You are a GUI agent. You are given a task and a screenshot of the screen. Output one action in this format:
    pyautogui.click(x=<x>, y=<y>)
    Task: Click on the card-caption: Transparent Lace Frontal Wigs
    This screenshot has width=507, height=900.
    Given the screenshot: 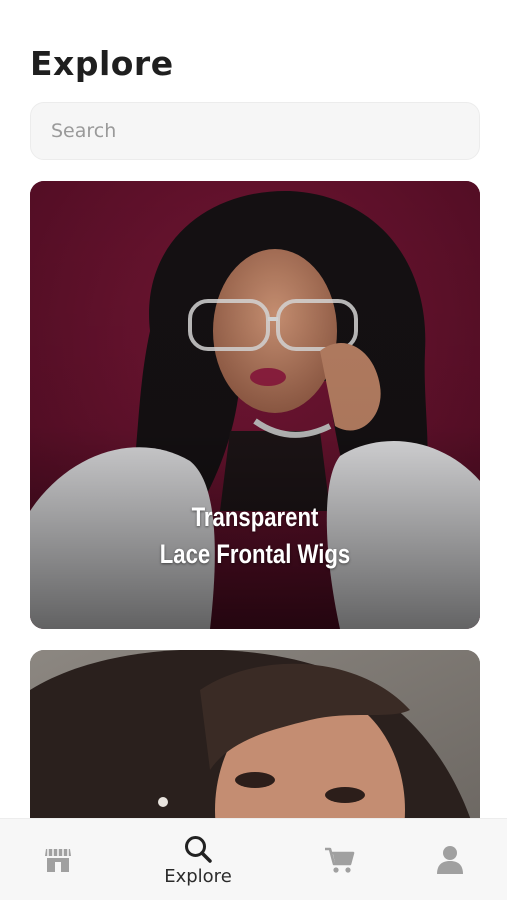 What is the action you would take?
    pyautogui.click(x=255, y=536)
    